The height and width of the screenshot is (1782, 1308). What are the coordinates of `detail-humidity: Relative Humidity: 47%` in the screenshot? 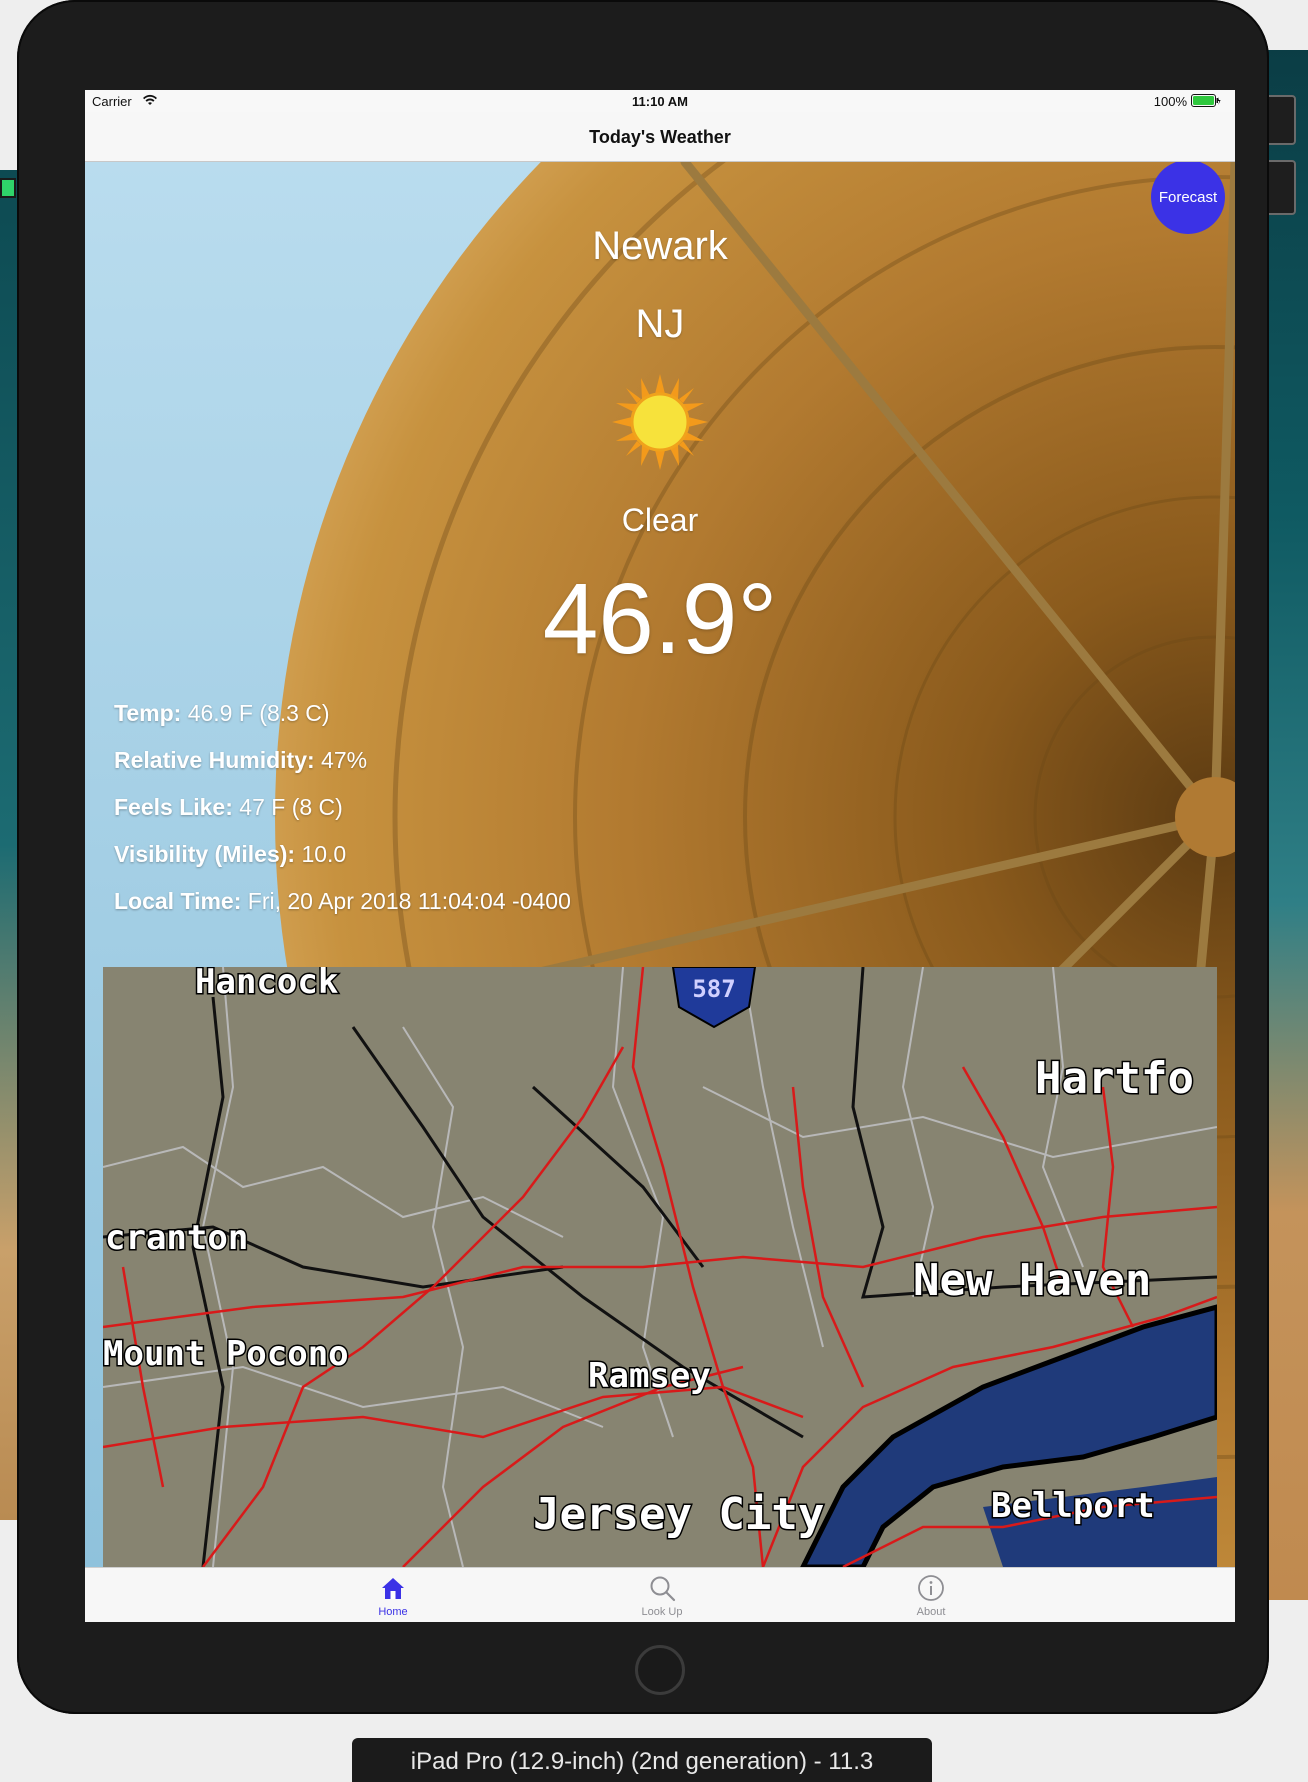 It's located at (241, 760).